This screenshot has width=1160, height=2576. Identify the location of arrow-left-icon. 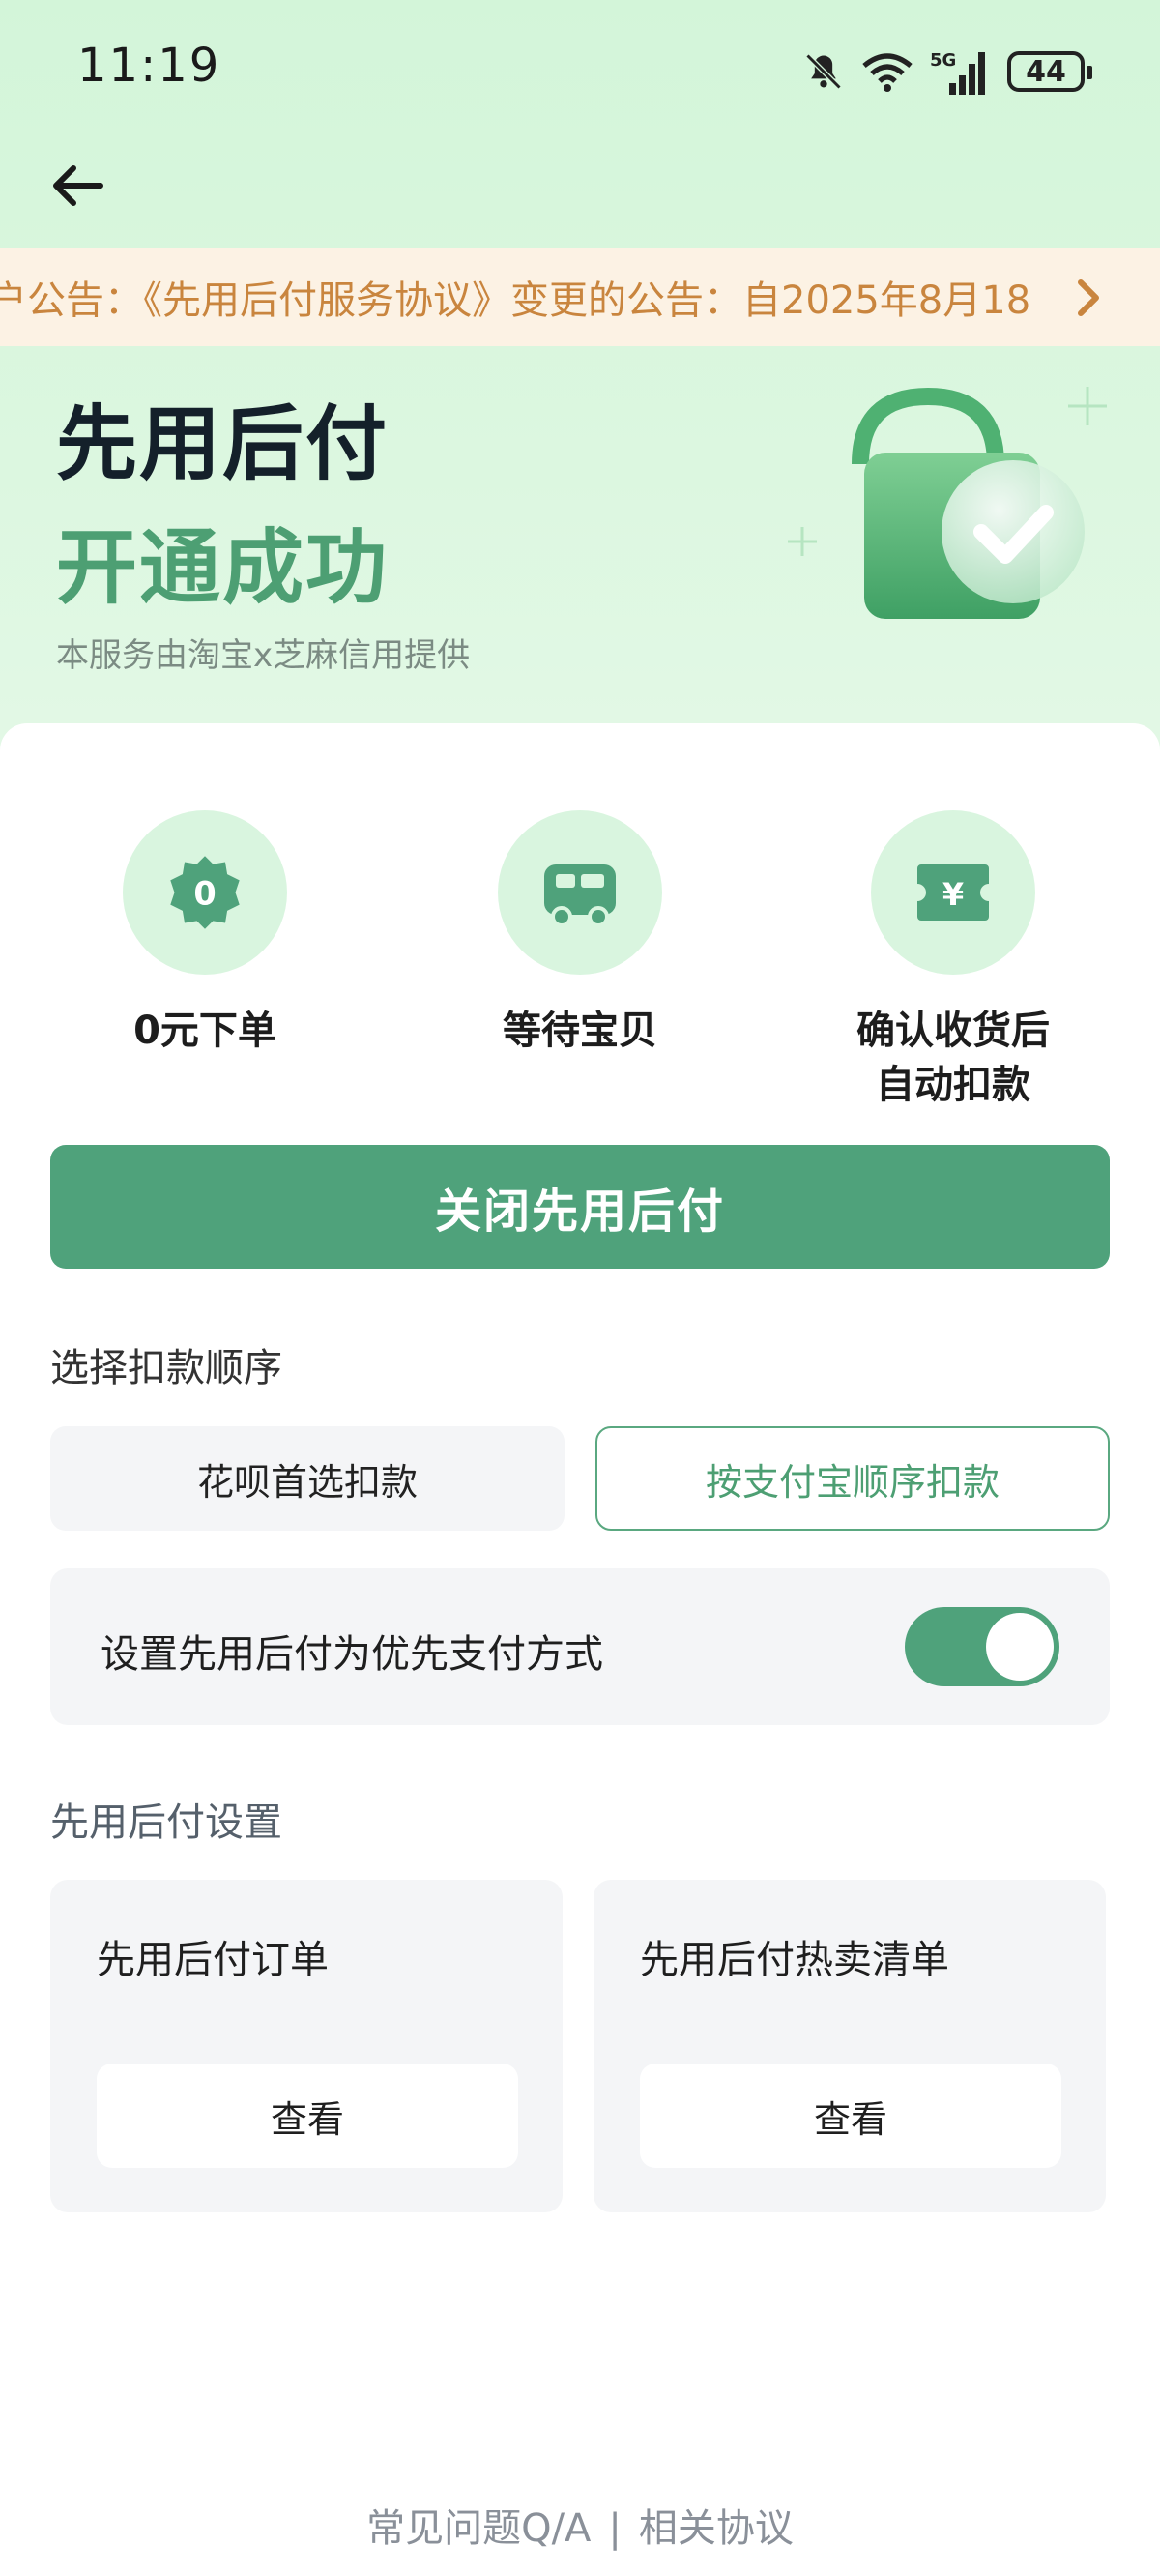
(78, 185).